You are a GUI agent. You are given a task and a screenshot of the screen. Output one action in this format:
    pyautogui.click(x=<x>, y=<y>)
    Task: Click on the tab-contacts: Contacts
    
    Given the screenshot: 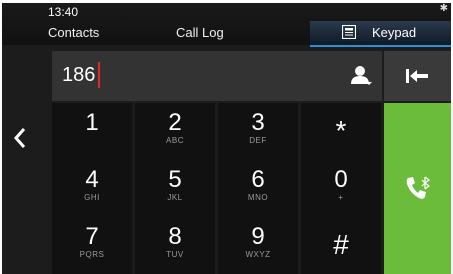 What is the action you would take?
    pyautogui.click(x=73, y=32)
    